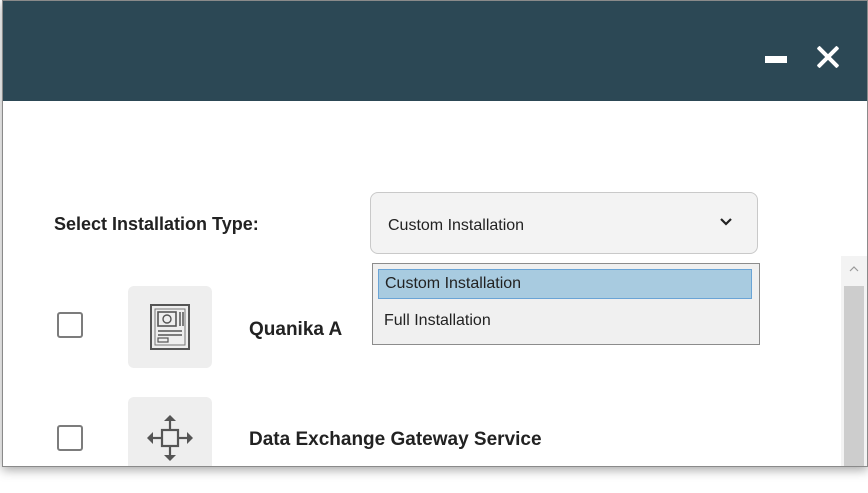  Describe the element at coordinates (565, 284) in the screenshot. I see `option-custom-installation: Custom Installation` at that location.